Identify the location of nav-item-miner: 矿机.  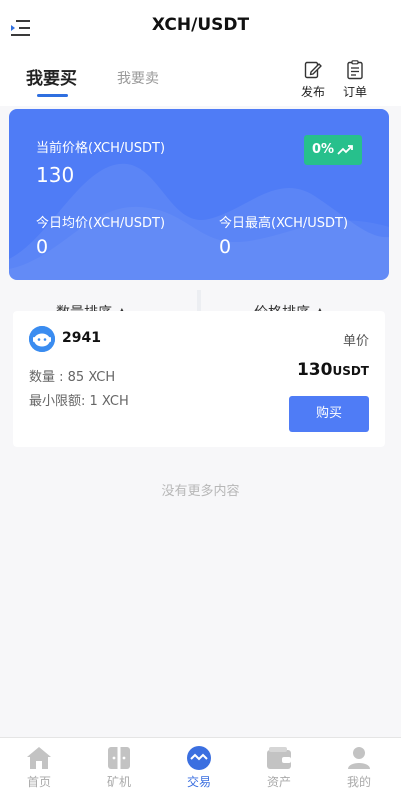
(119, 768).